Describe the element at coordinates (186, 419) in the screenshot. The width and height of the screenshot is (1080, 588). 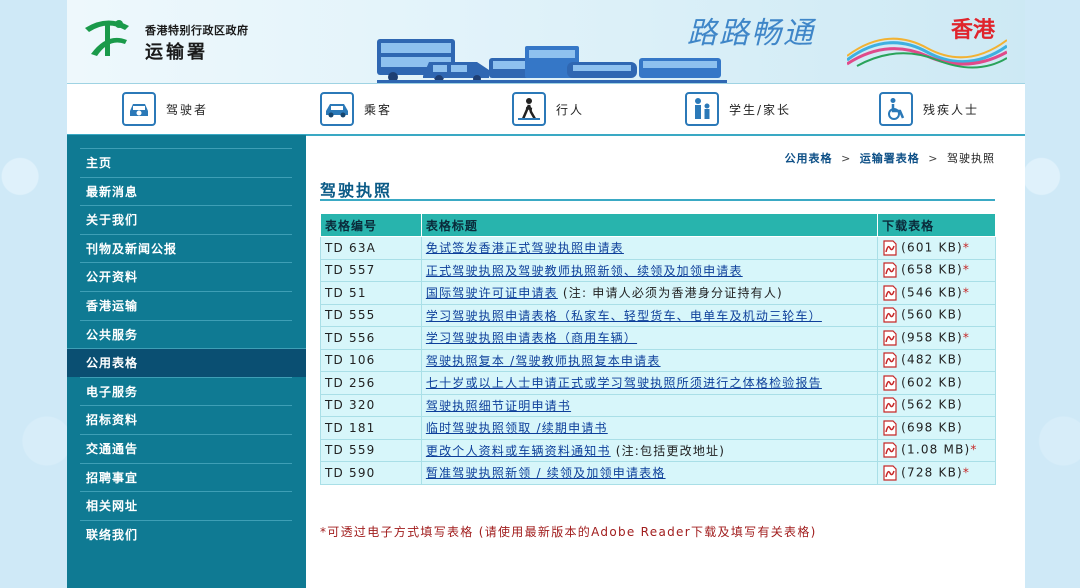
I see `sidebar-item-tenders: 招标资料` at that location.